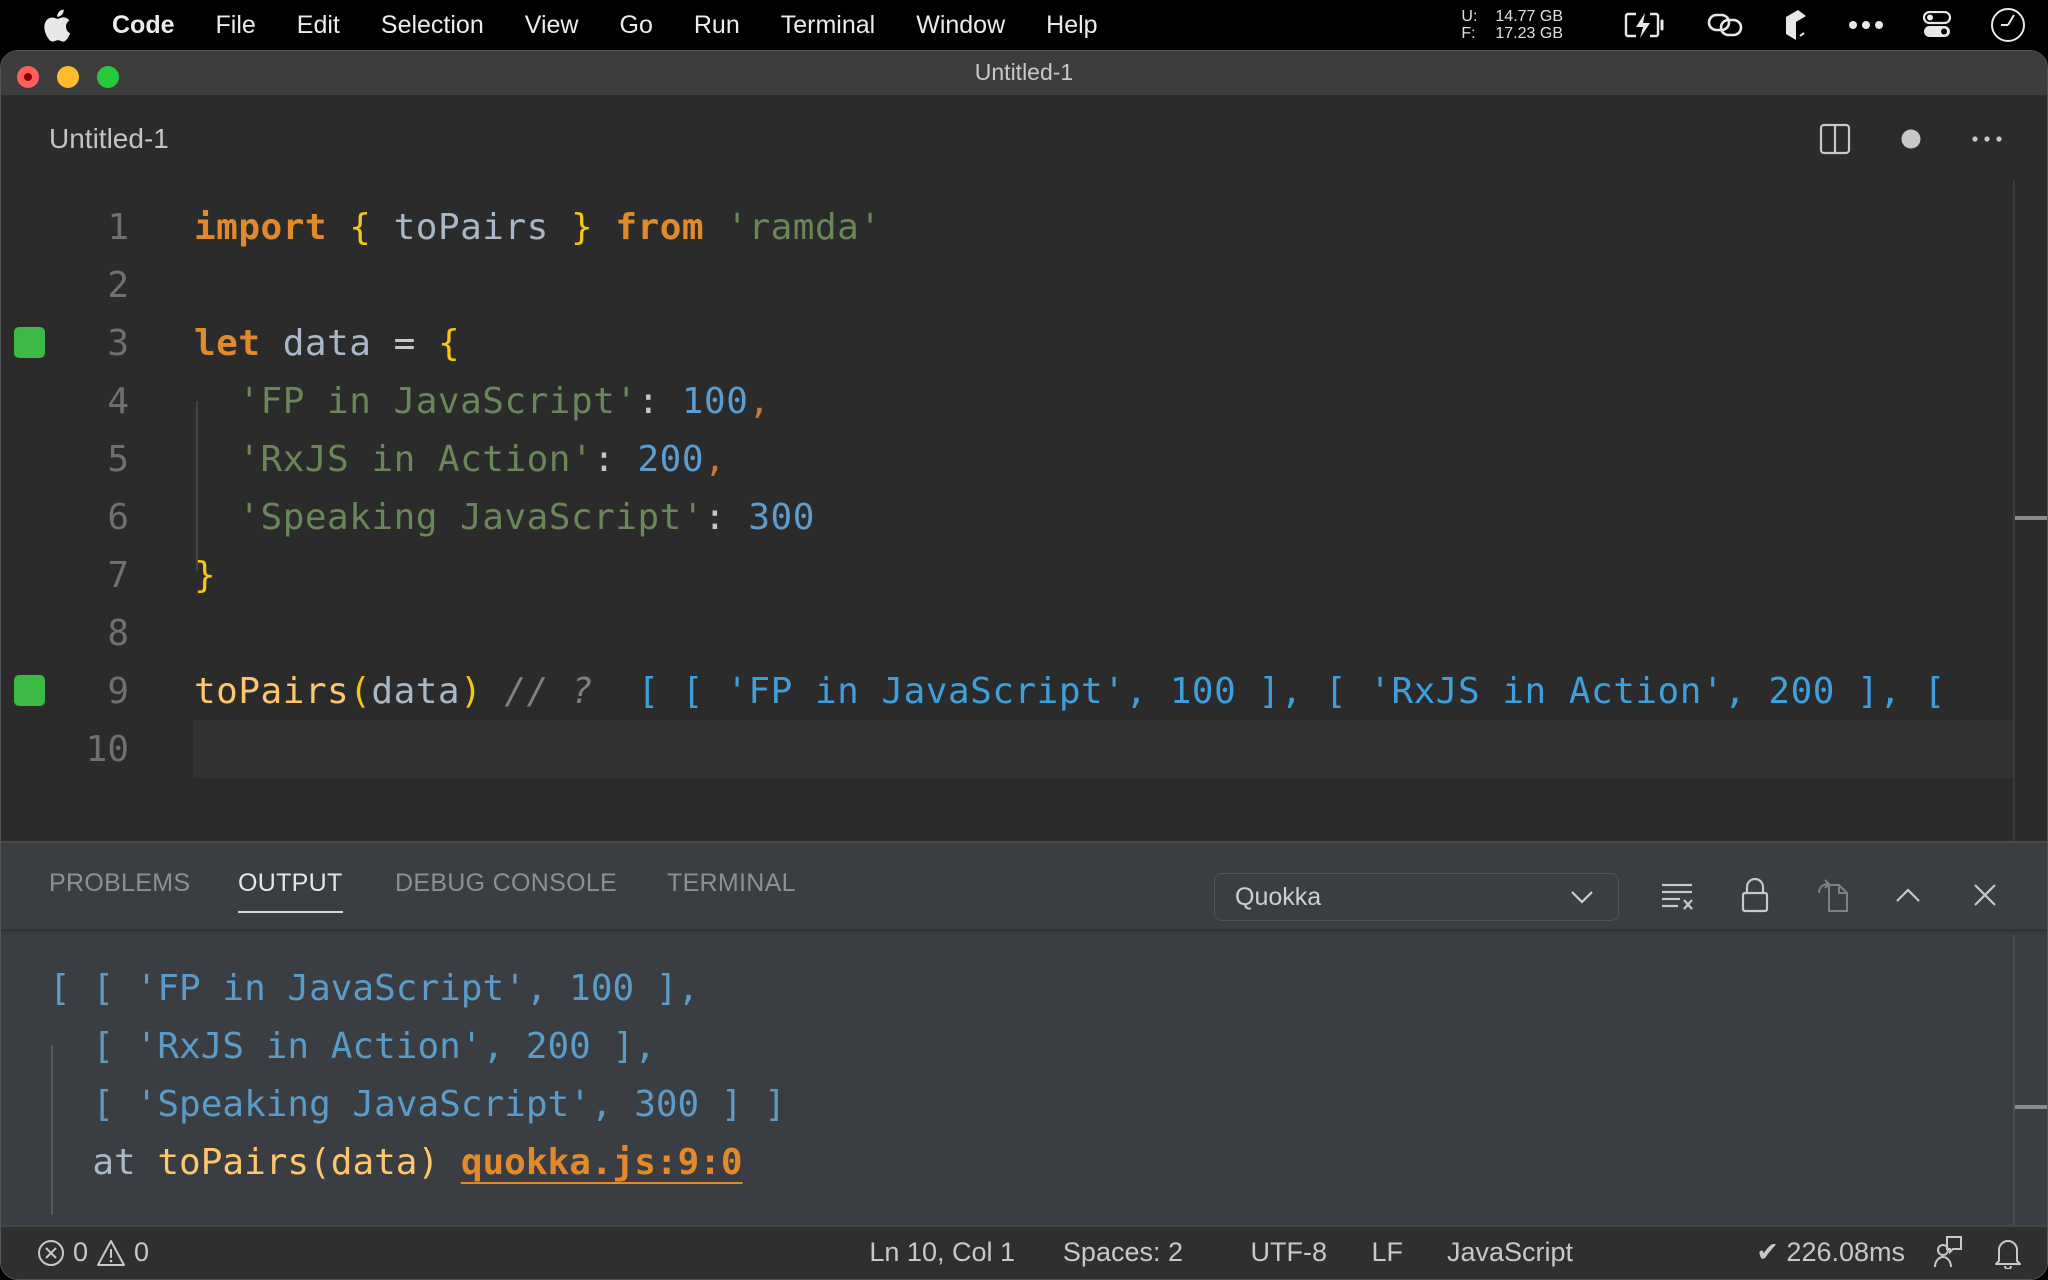 The image size is (2048, 1280). I want to click on code-line: 1 import { toPairs } from 'ramda', so click(1007, 227).